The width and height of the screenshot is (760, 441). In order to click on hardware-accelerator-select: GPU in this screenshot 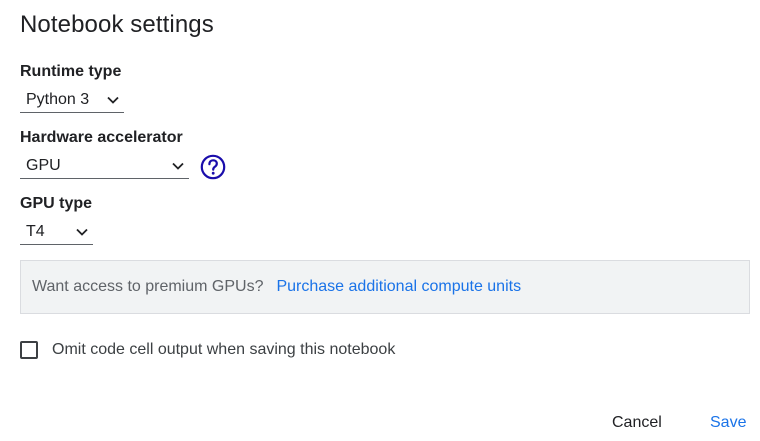, I will do `click(104, 166)`.